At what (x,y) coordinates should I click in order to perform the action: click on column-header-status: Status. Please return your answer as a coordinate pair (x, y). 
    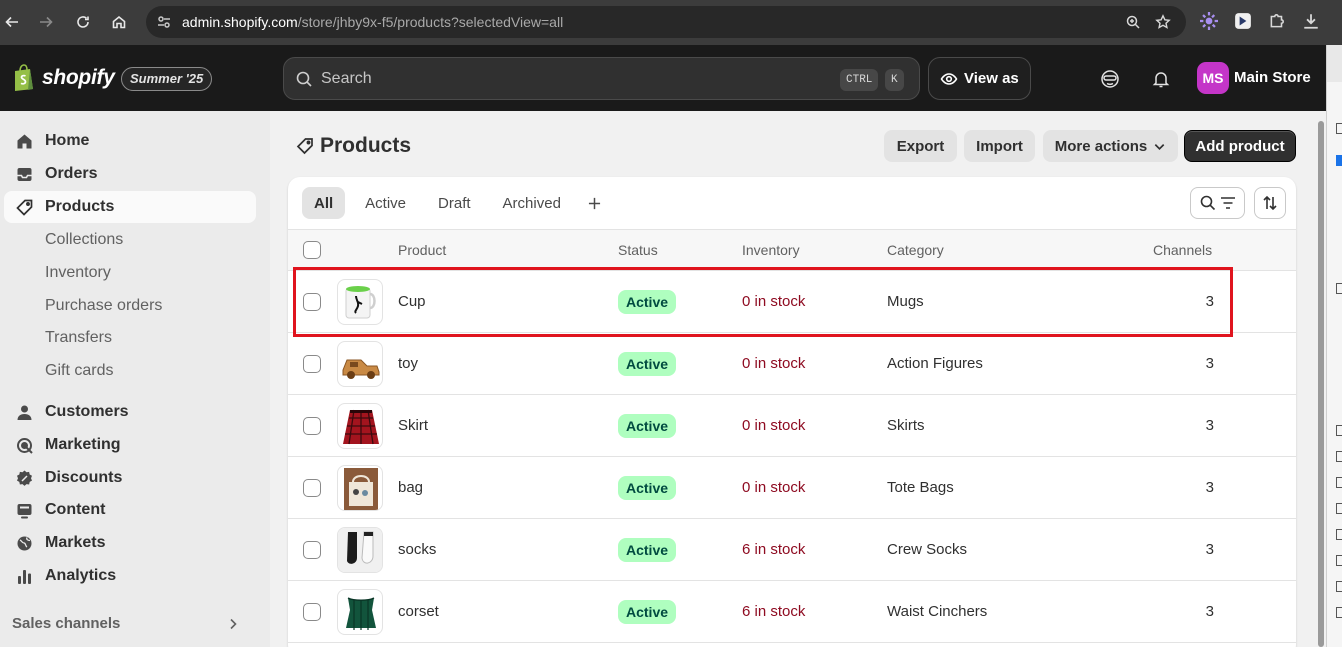
    Looking at the image, I should click on (638, 250).